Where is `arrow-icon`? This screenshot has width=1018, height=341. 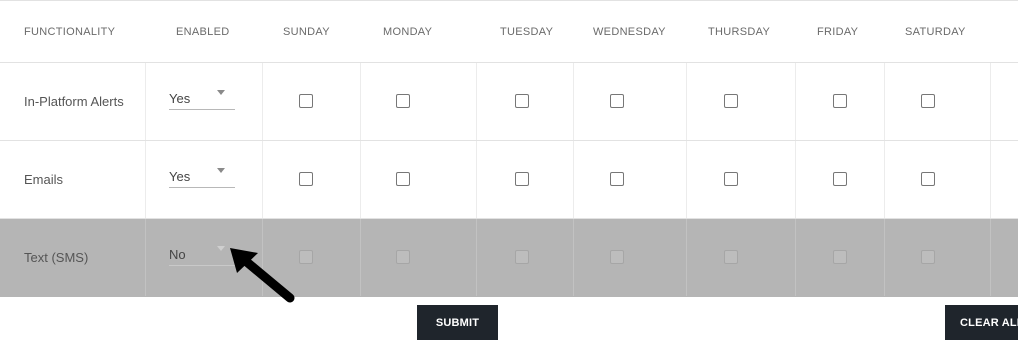
arrow-icon is located at coordinates (262, 275).